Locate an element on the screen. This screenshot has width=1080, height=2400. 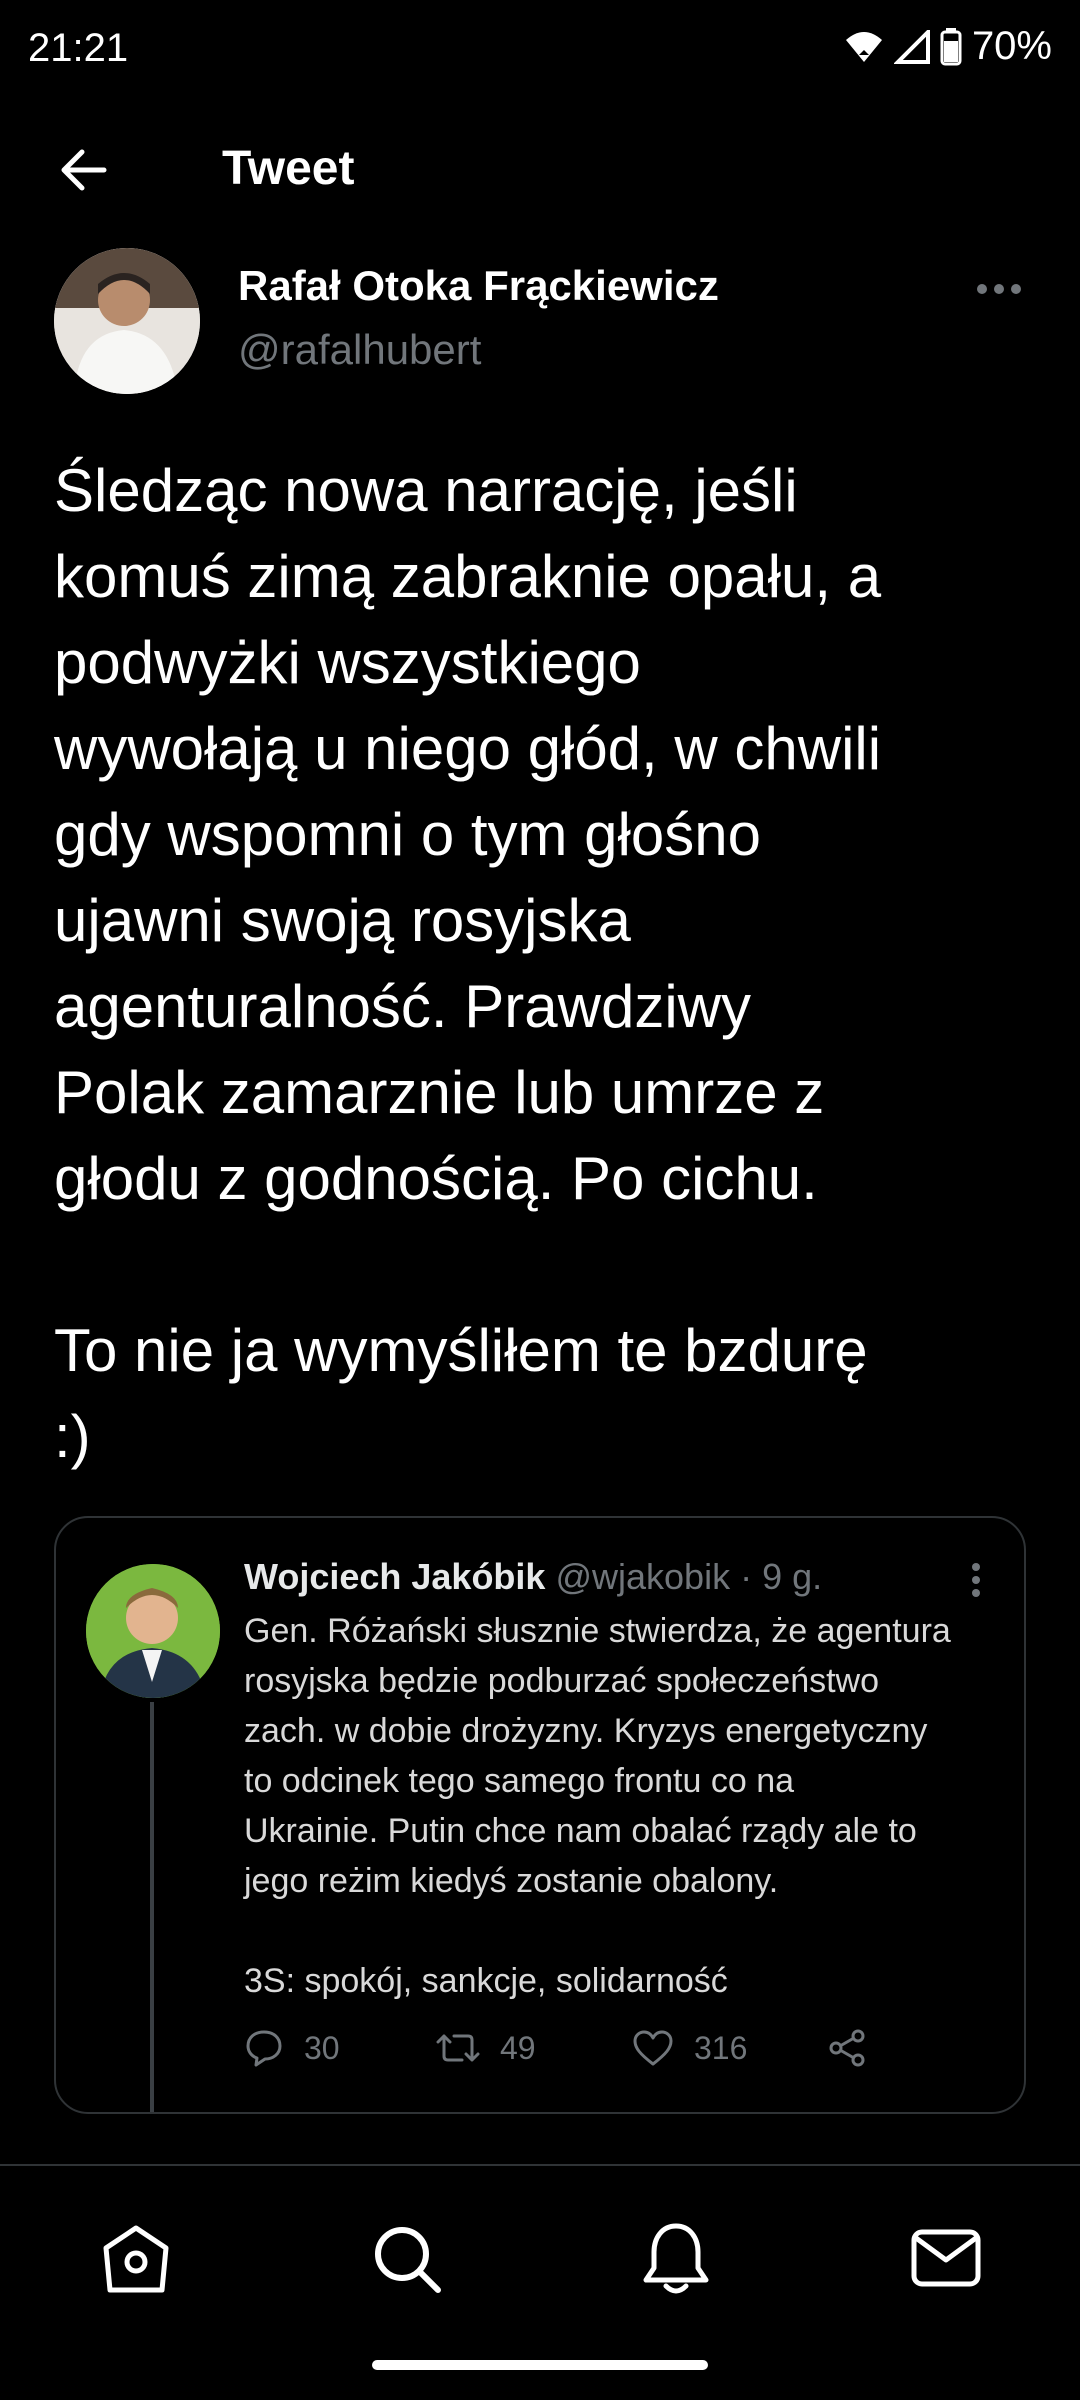
status-time: 21:21 is located at coordinates (78, 48).